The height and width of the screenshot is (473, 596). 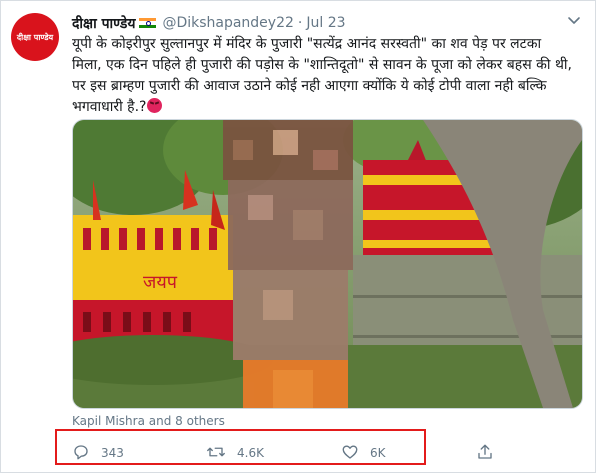 What do you see at coordinates (240, 447) in the screenshot?
I see `annotation-highlight-box` at bounding box center [240, 447].